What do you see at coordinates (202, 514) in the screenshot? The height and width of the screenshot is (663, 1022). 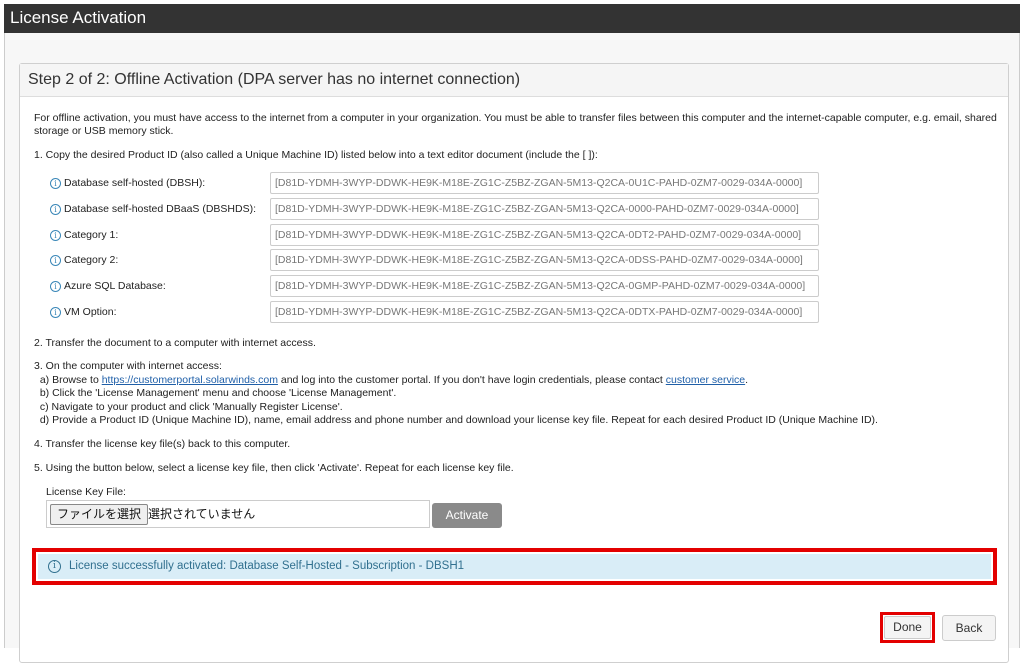 I see `file-status-text: 選択されていません` at bounding box center [202, 514].